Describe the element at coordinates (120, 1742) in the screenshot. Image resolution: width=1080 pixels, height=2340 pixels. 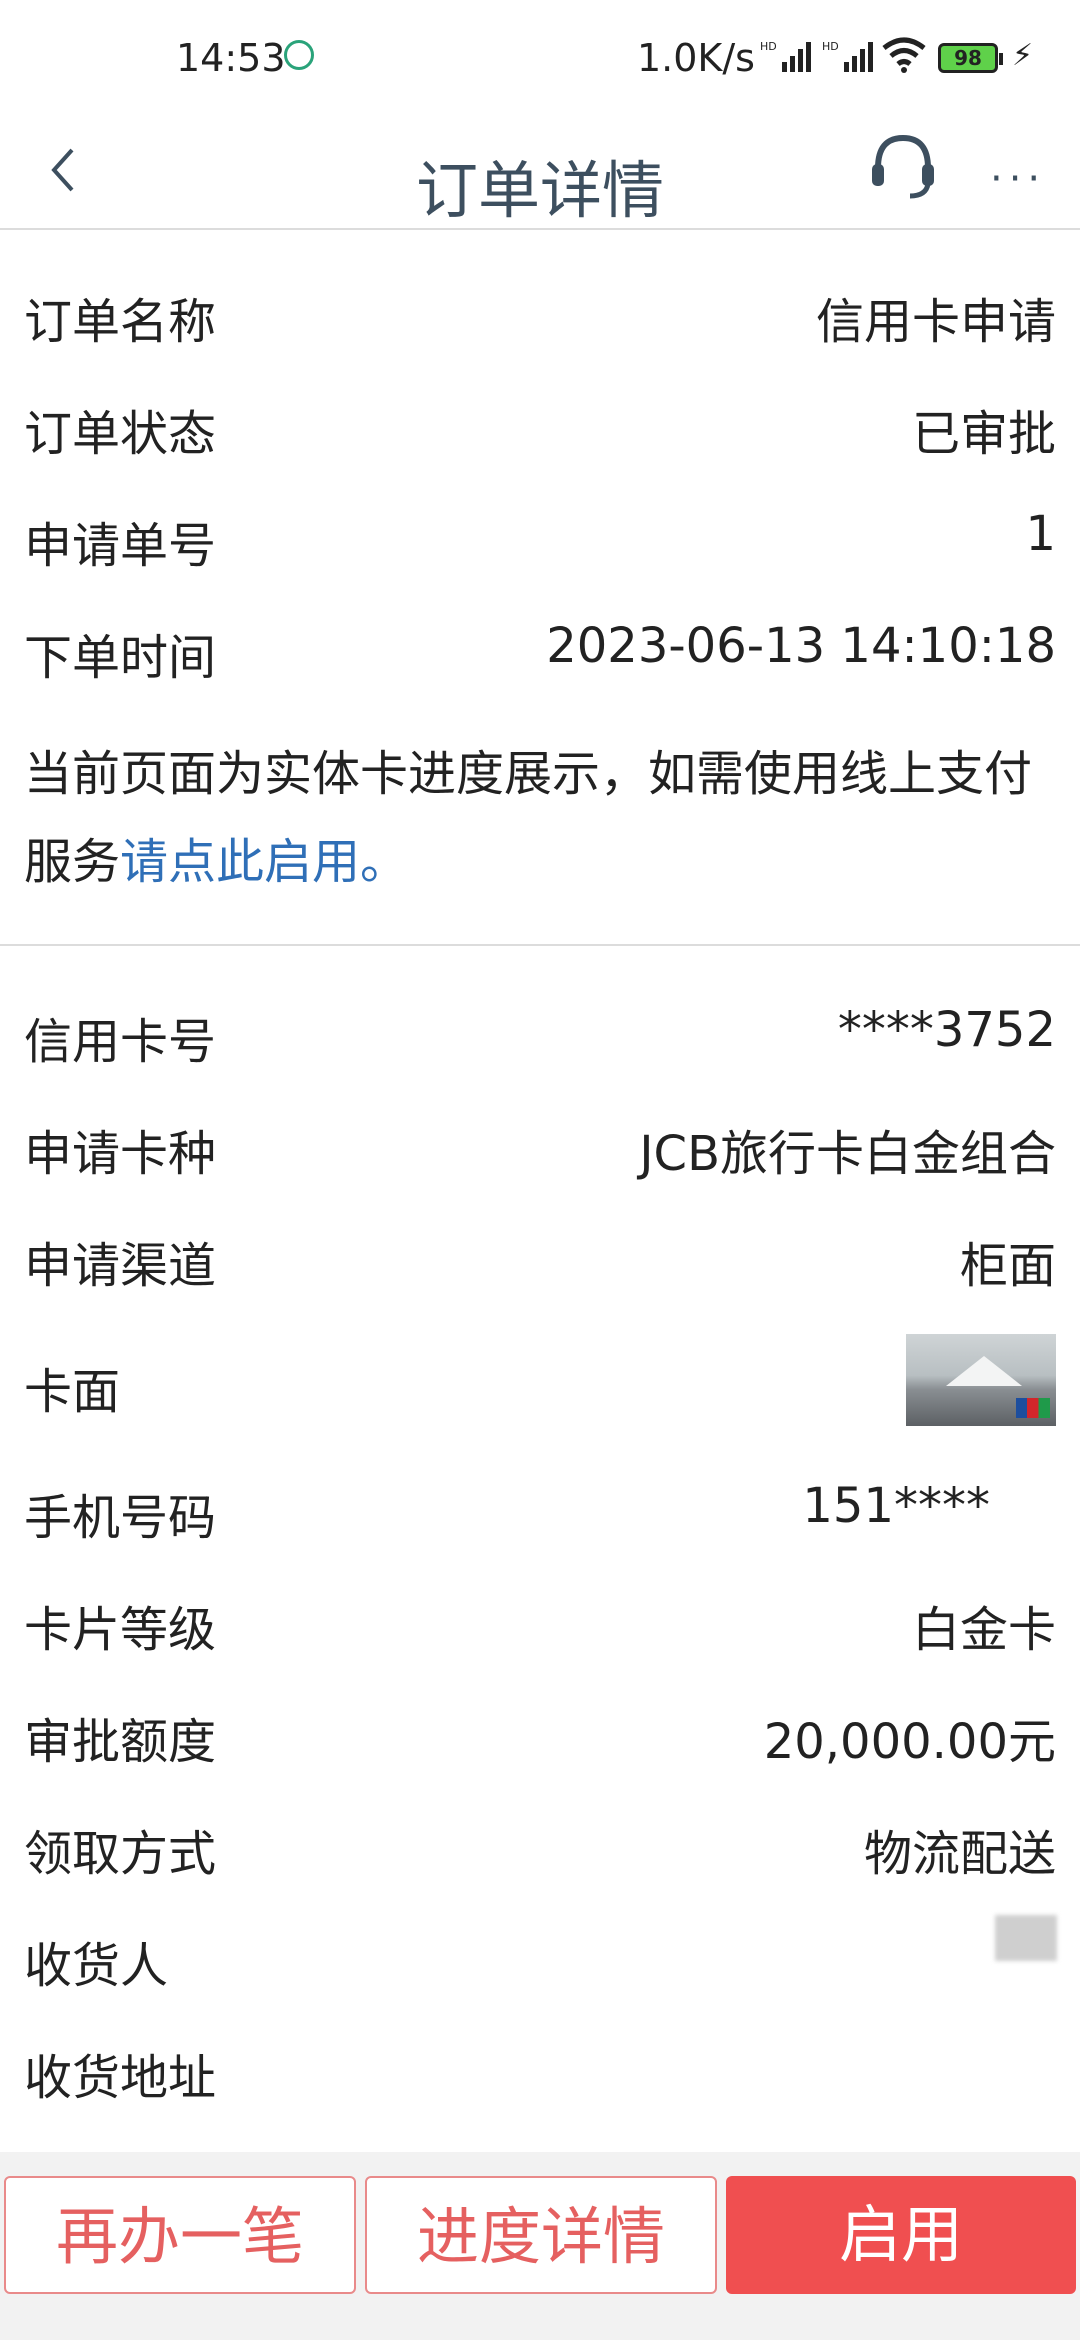
I see `credit-limit-label: 审批额度` at that location.